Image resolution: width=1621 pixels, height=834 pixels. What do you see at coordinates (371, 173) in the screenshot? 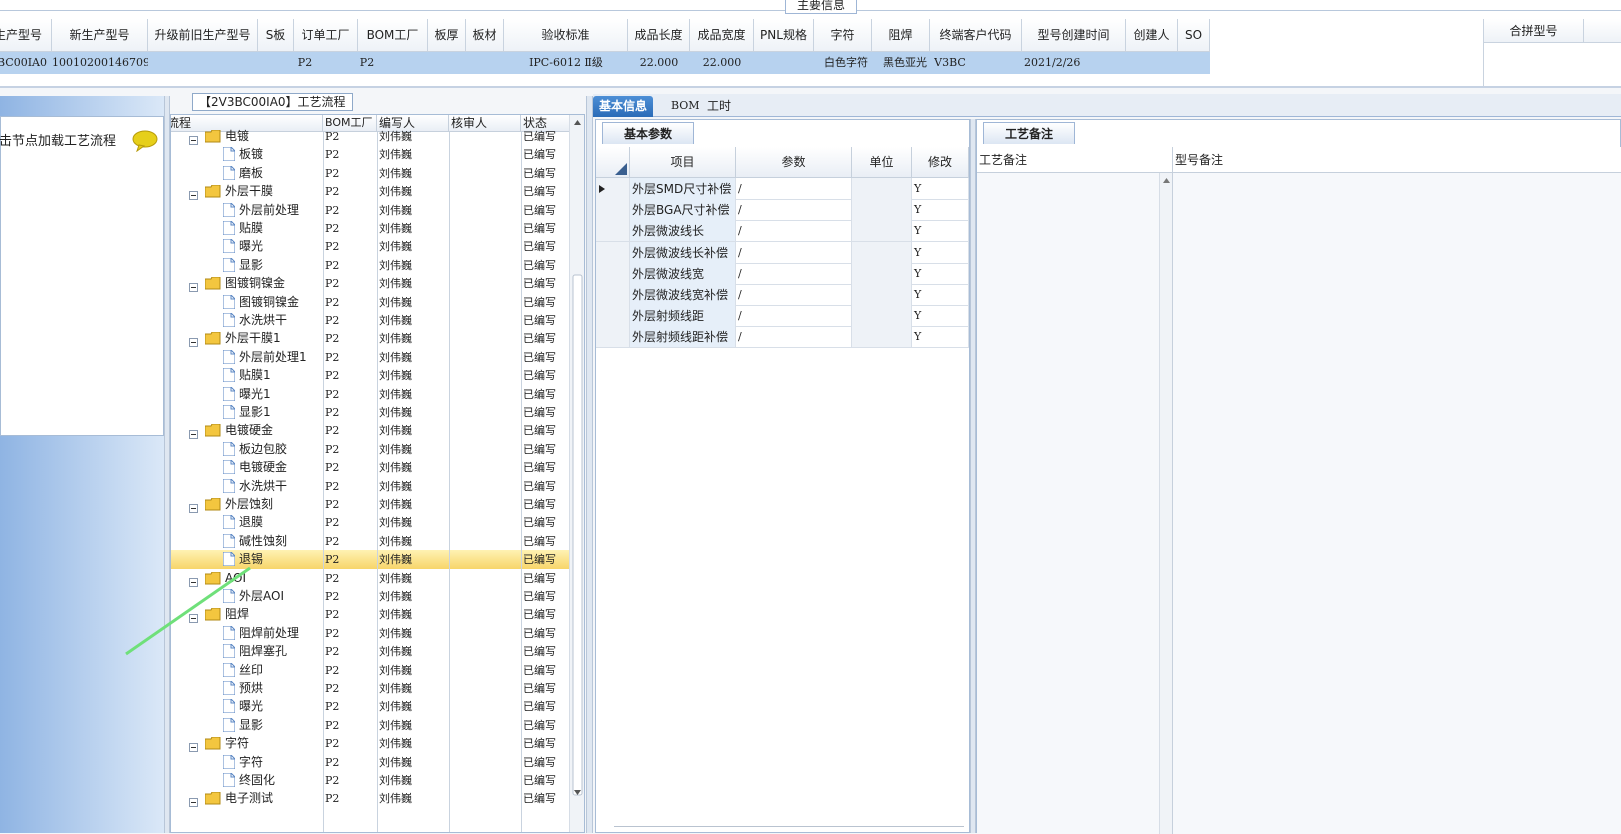
I see `tree-node-step: 磨板 P2 刘伟巍 已编写` at bounding box center [371, 173].